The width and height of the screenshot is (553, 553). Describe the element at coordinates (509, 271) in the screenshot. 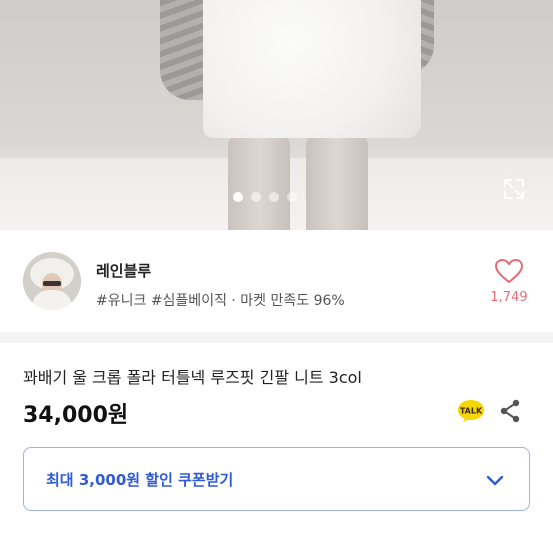

I see `heart-icon` at that location.